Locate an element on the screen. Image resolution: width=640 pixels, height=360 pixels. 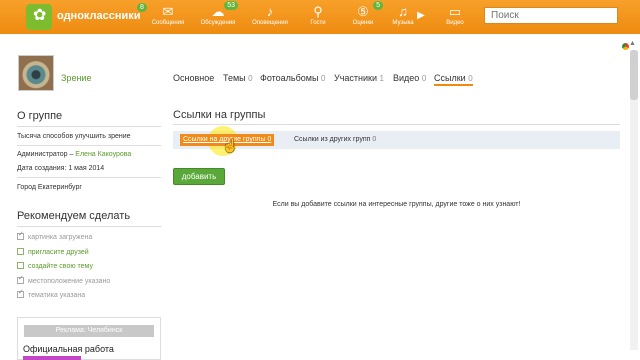
group-name: Зрение is located at coordinates (76, 78).